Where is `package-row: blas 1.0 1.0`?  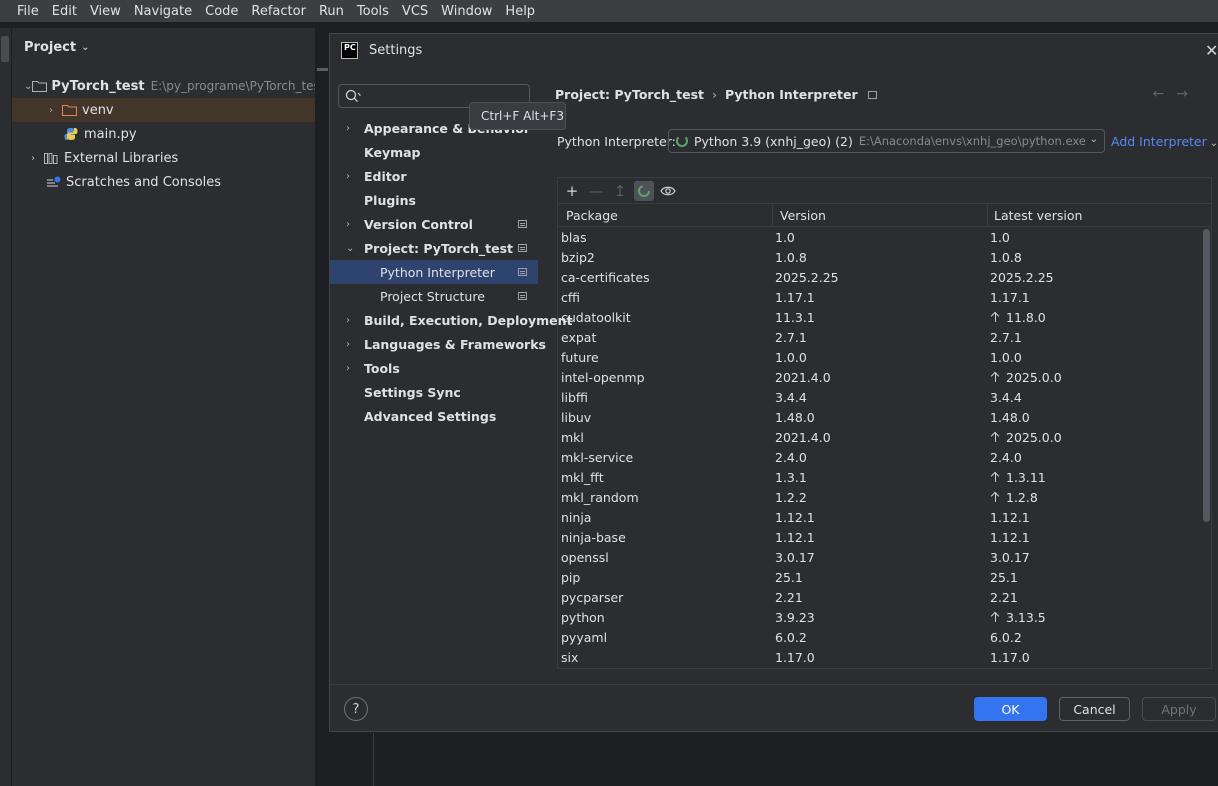
package-row: blas 1.0 1.0 is located at coordinates (879, 237).